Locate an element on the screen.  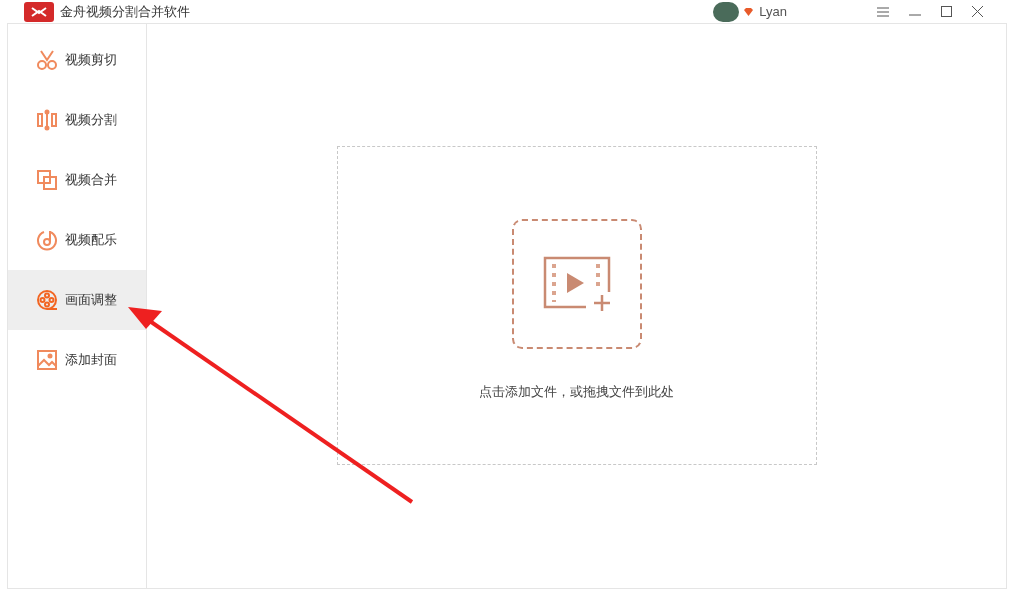
music-icon is located at coordinates (47, 240).